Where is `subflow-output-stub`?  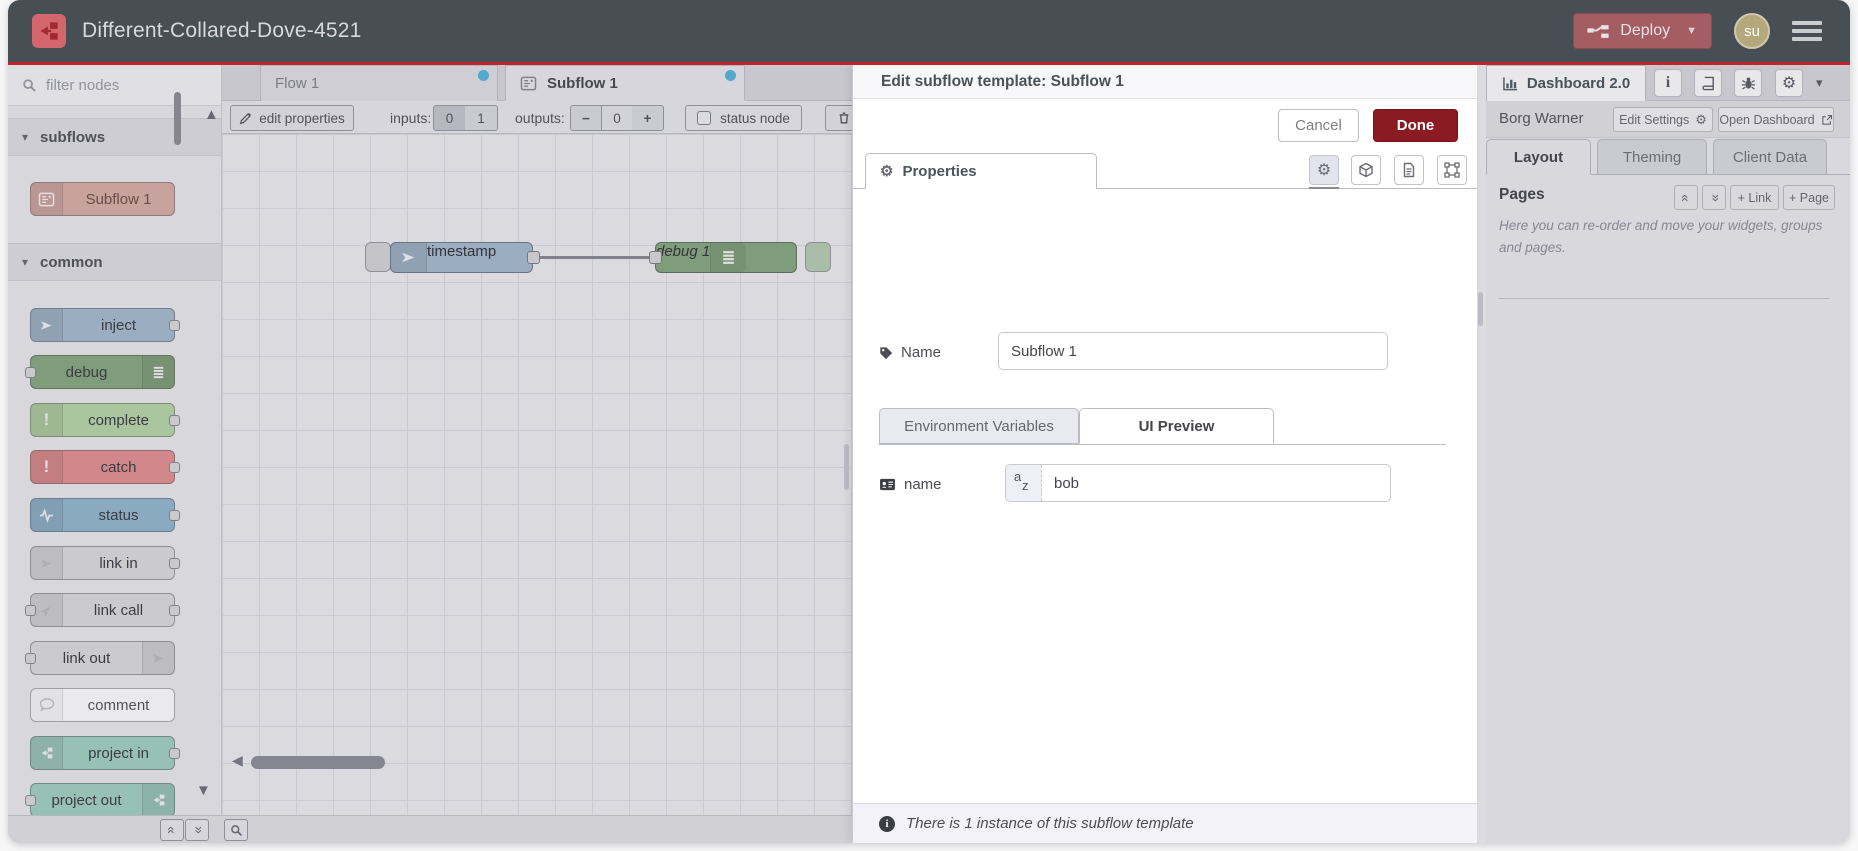 subflow-output-stub is located at coordinates (818, 257).